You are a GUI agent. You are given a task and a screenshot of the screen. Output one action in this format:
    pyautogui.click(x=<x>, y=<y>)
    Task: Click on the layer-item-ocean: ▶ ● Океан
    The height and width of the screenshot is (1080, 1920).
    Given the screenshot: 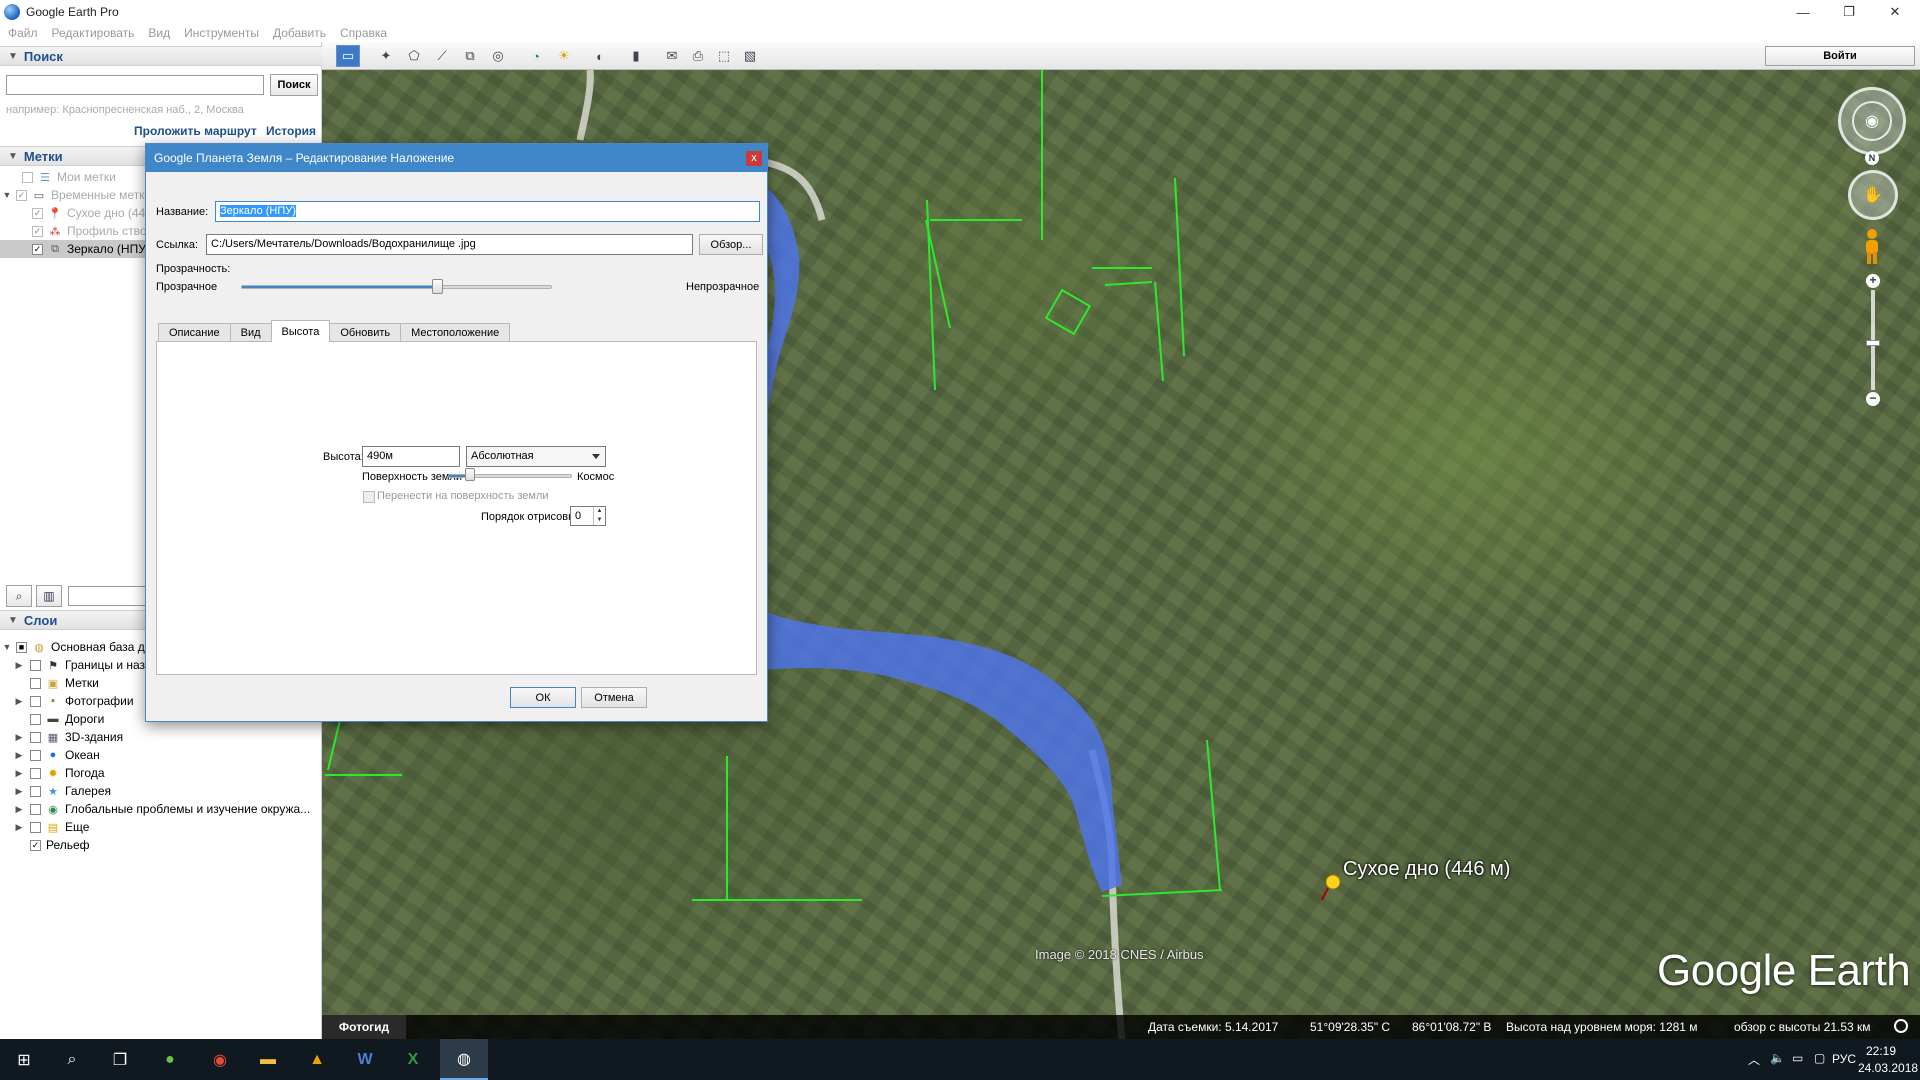 What is the action you would take?
    pyautogui.click(x=161, y=755)
    